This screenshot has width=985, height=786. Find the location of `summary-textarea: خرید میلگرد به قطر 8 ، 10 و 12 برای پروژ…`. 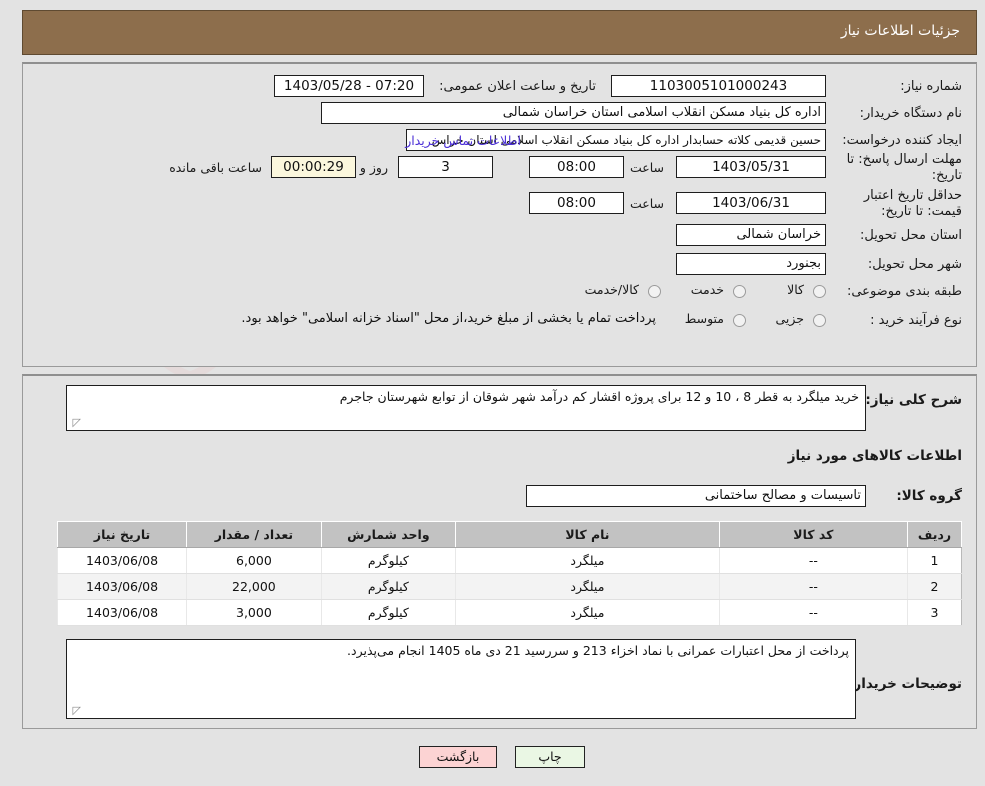

summary-textarea: خرید میلگرد به قطر 8 ، 10 و 12 برای پروژ… is located at coordinates (466, 408).